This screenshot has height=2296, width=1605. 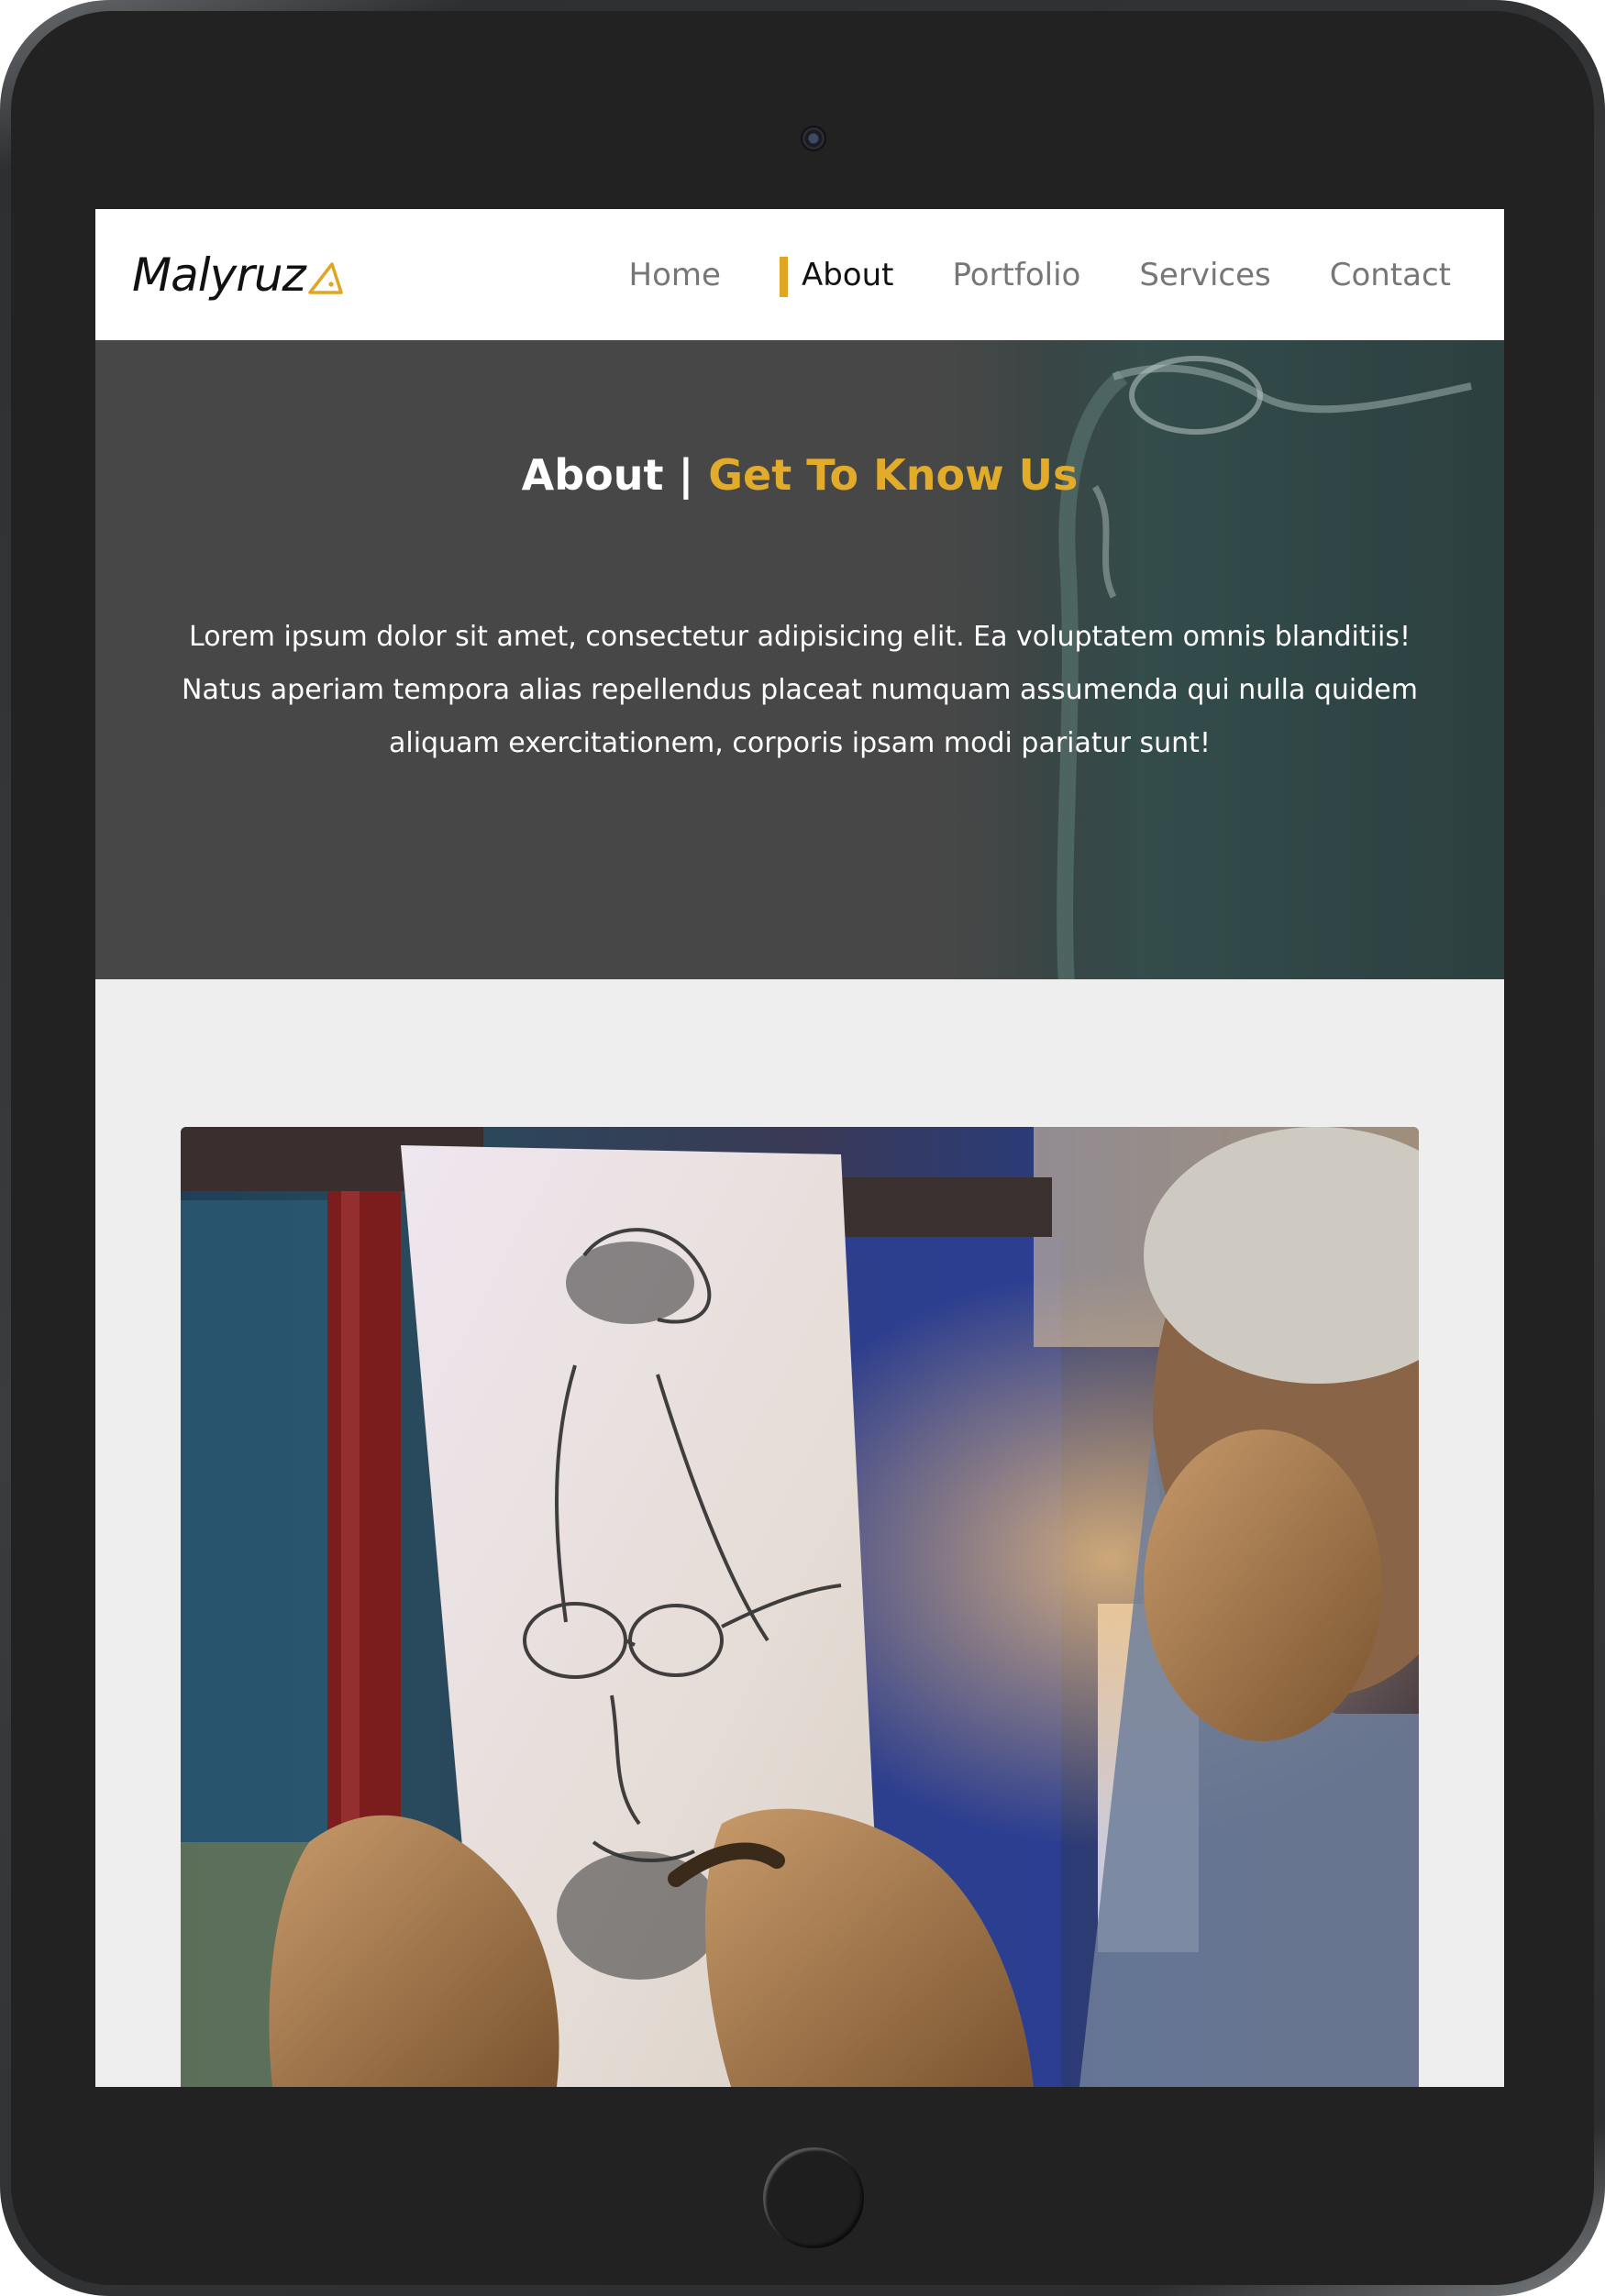 I want to click on nav-item-about: About, so click(x=836, y=276).